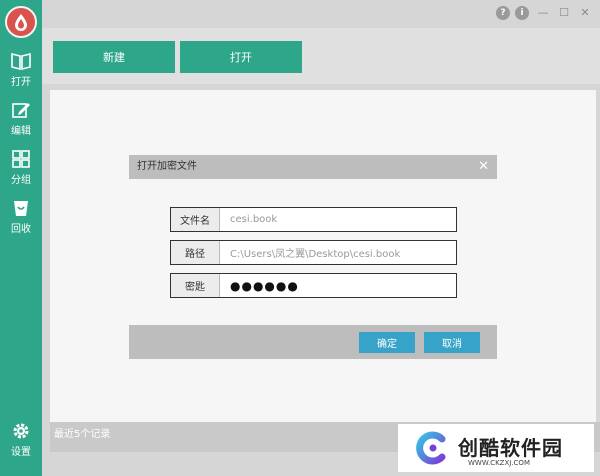 This screenshot has width=600, height=476. What do you see at coordinates (21, 119) in the screenshot?
I see `sidebar-item-edit: 编辑` at bounding box center [21, 119].